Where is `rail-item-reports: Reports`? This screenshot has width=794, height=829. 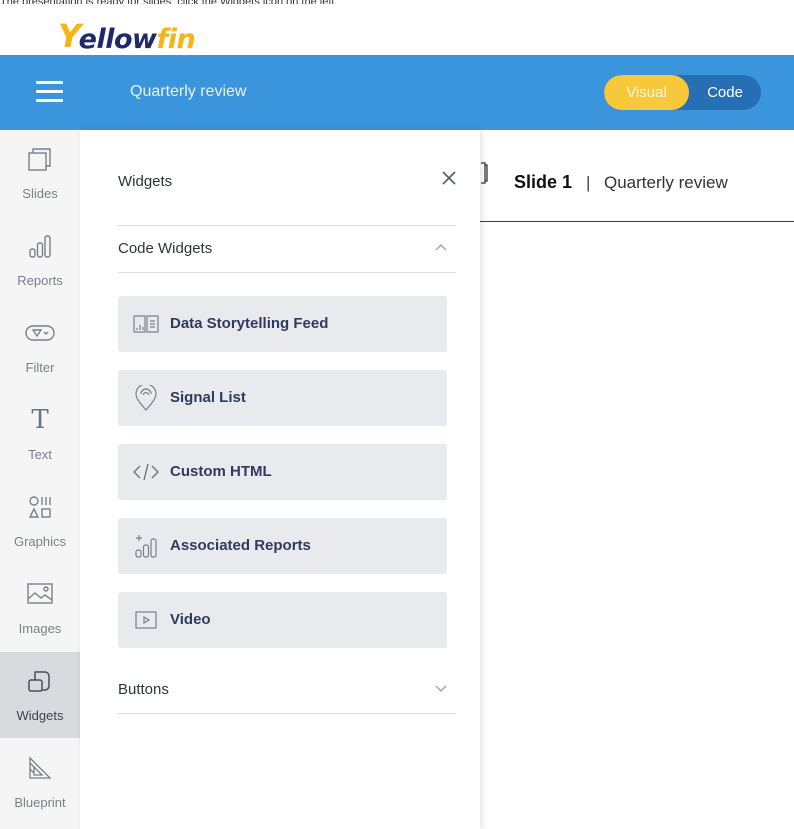 rail-item-reports: Reports is located at coordinates (40, 260).